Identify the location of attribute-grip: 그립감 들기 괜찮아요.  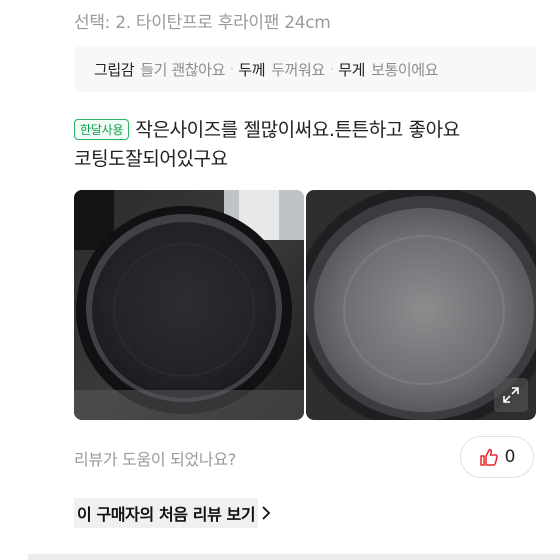
(159, 69).